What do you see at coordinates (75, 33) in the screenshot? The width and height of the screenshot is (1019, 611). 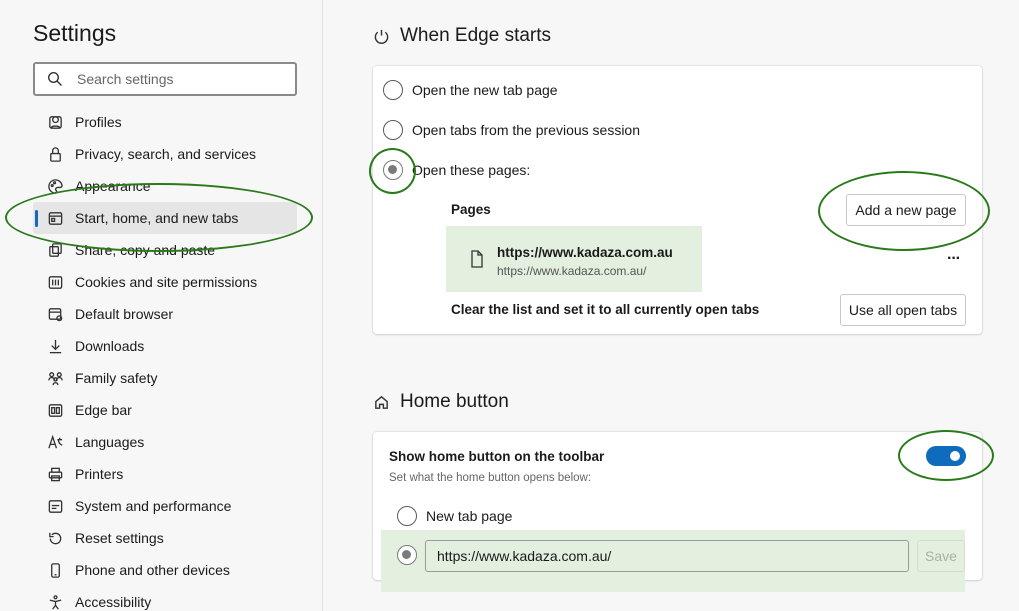 I see `settings-title: Settings` at bounding box center [75, 33].